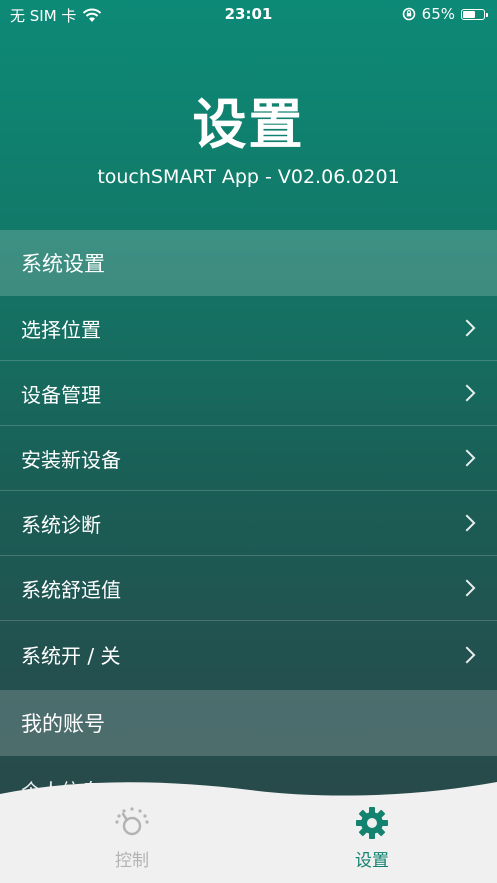 This screenshot has width=497, height=883. I want to click on menu-item-system-comfort: 系统舒适值, so click(248, 588).